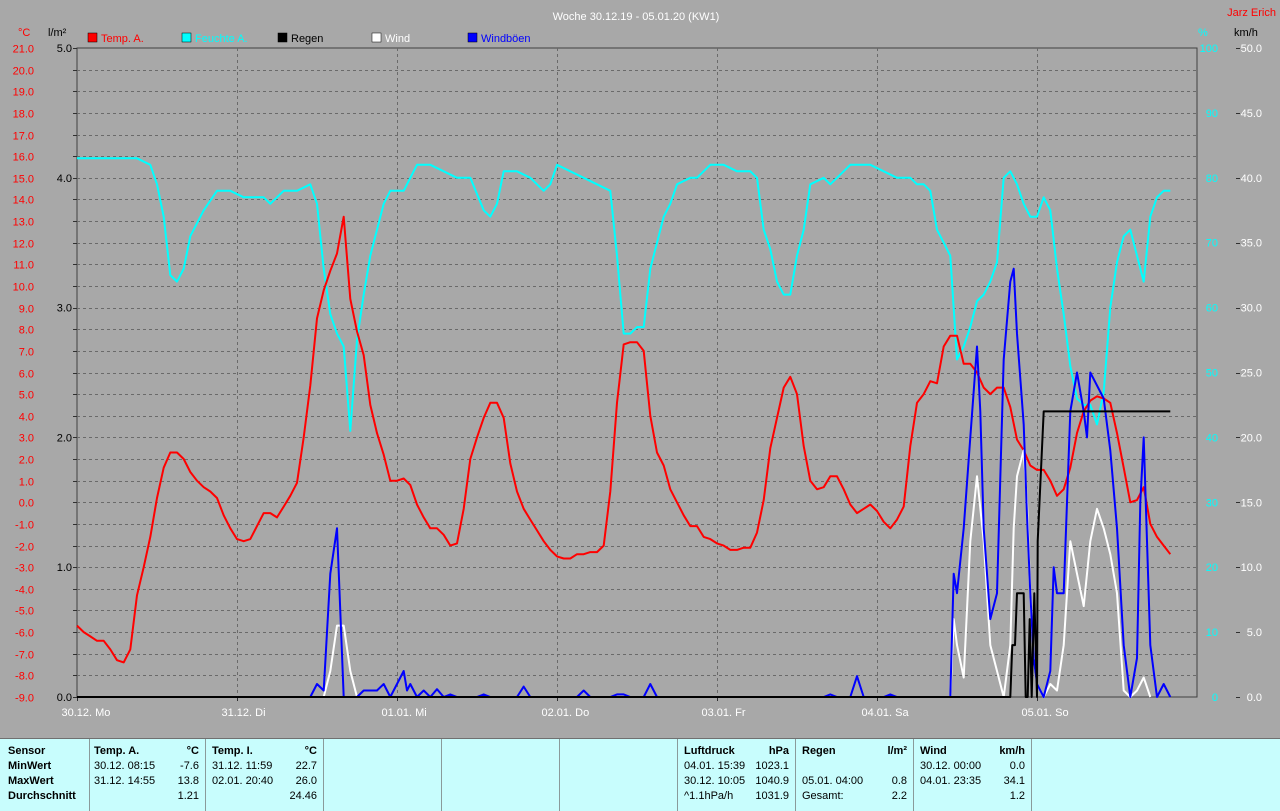 This screenshot has width=1280, height=811. I want to click on temp-a-min-time: 30.12. 08:15, so click(125, 766).